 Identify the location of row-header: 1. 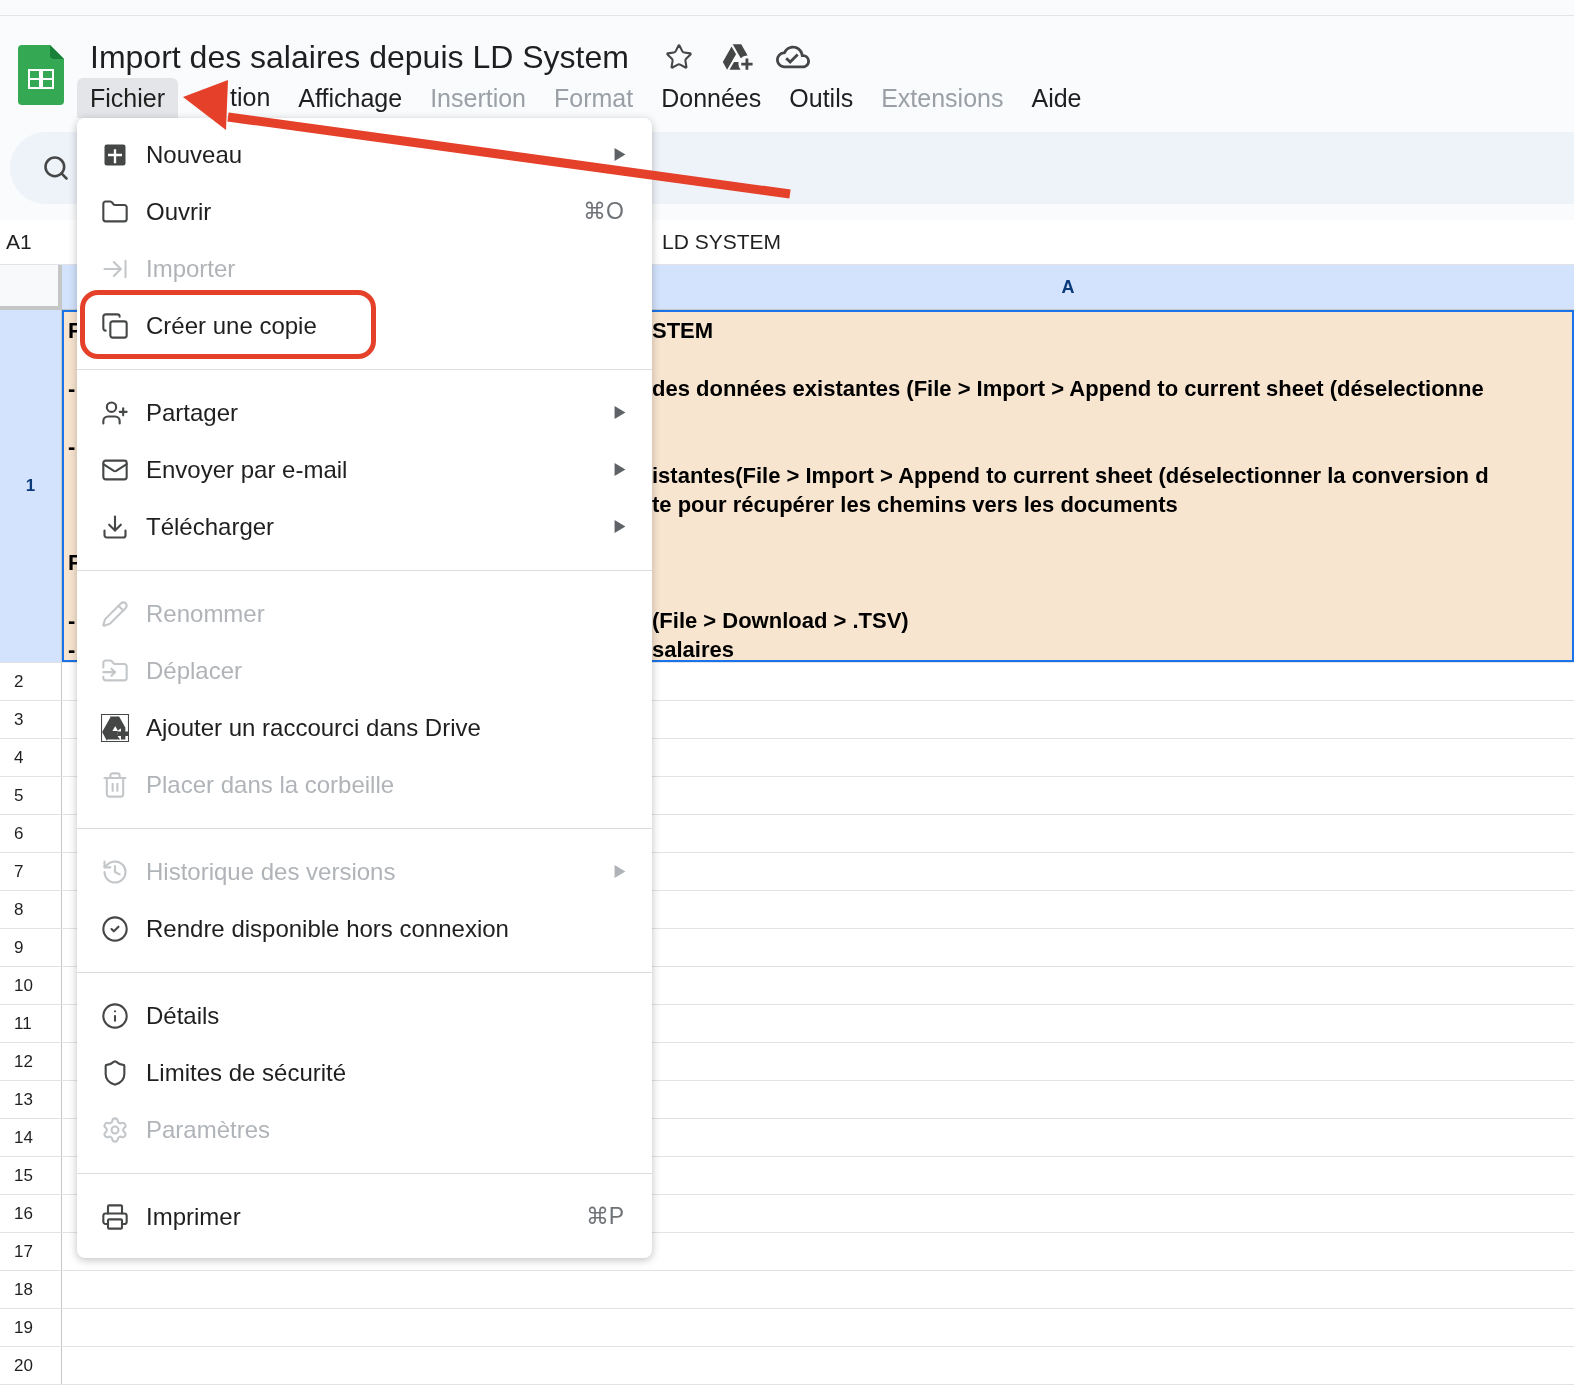
(31, 486).